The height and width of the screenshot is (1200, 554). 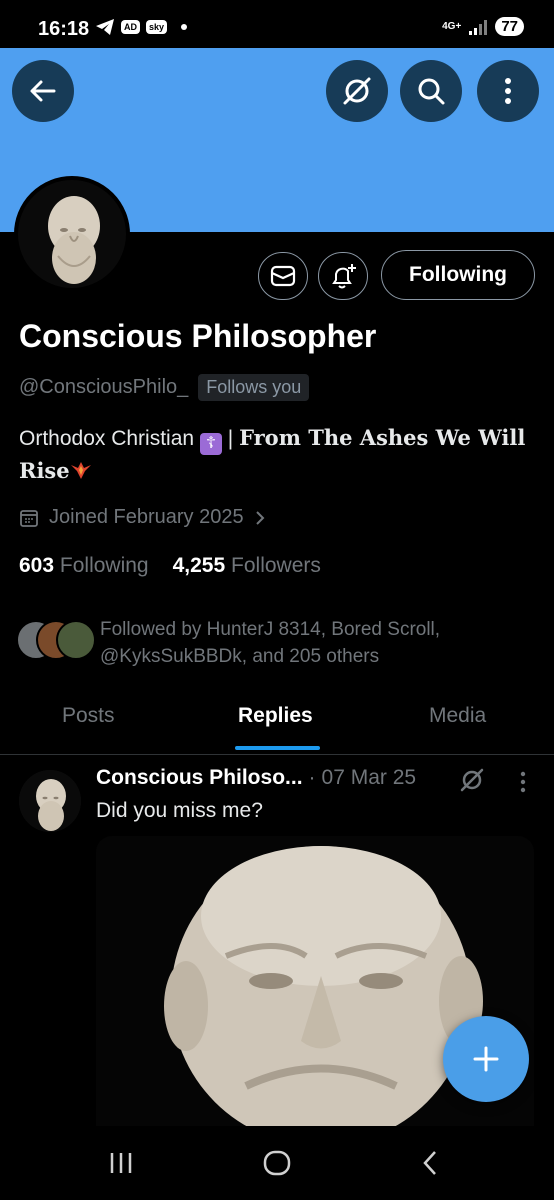 I want to click on calendar-icon, so click(x=29, y=518).